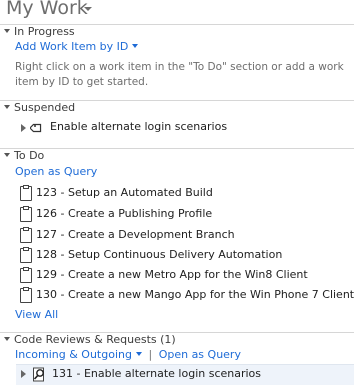 The width and height of the screenshot is (354, 391). Describe the element at coordinates (177, 32) in the screenshot. I see `in-progress-header: In Progress` at that location.